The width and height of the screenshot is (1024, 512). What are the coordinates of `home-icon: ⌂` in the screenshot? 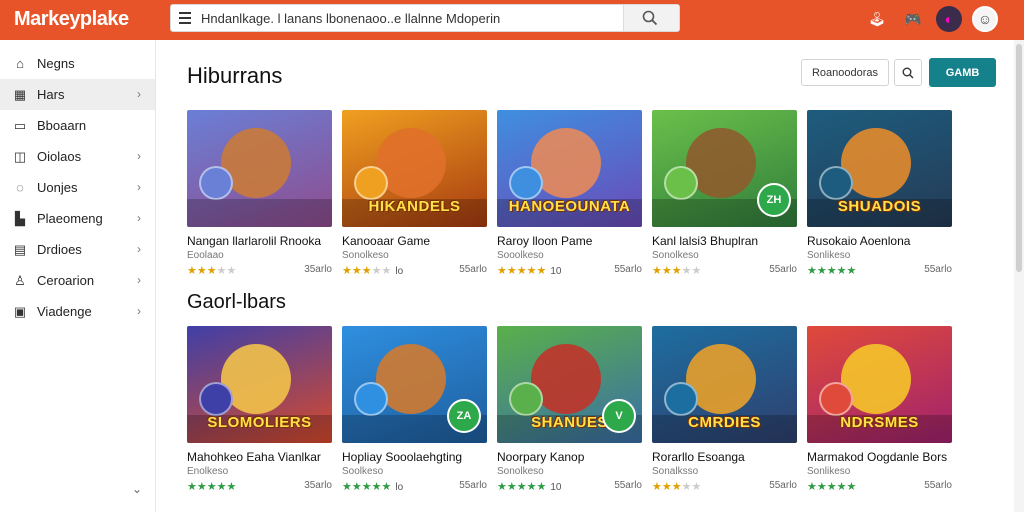 It's located at (20, 63).